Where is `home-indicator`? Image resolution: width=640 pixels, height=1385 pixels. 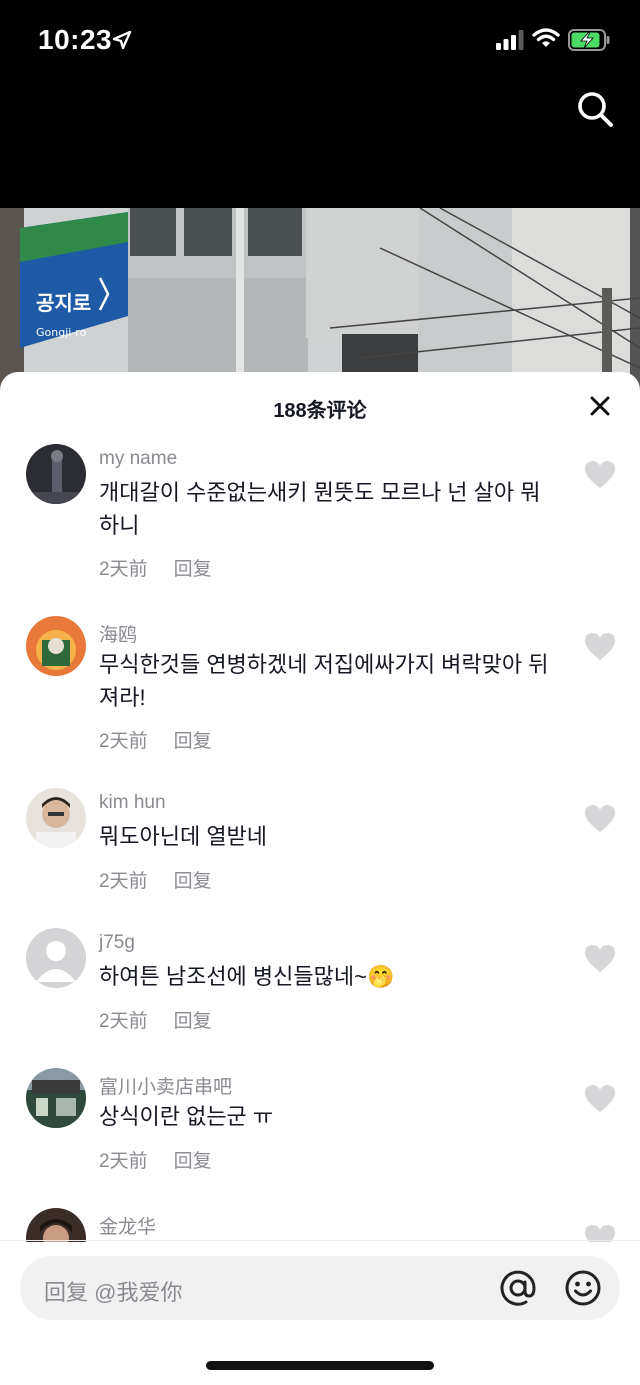
home-indicator is located at coordinates (320, 1365).